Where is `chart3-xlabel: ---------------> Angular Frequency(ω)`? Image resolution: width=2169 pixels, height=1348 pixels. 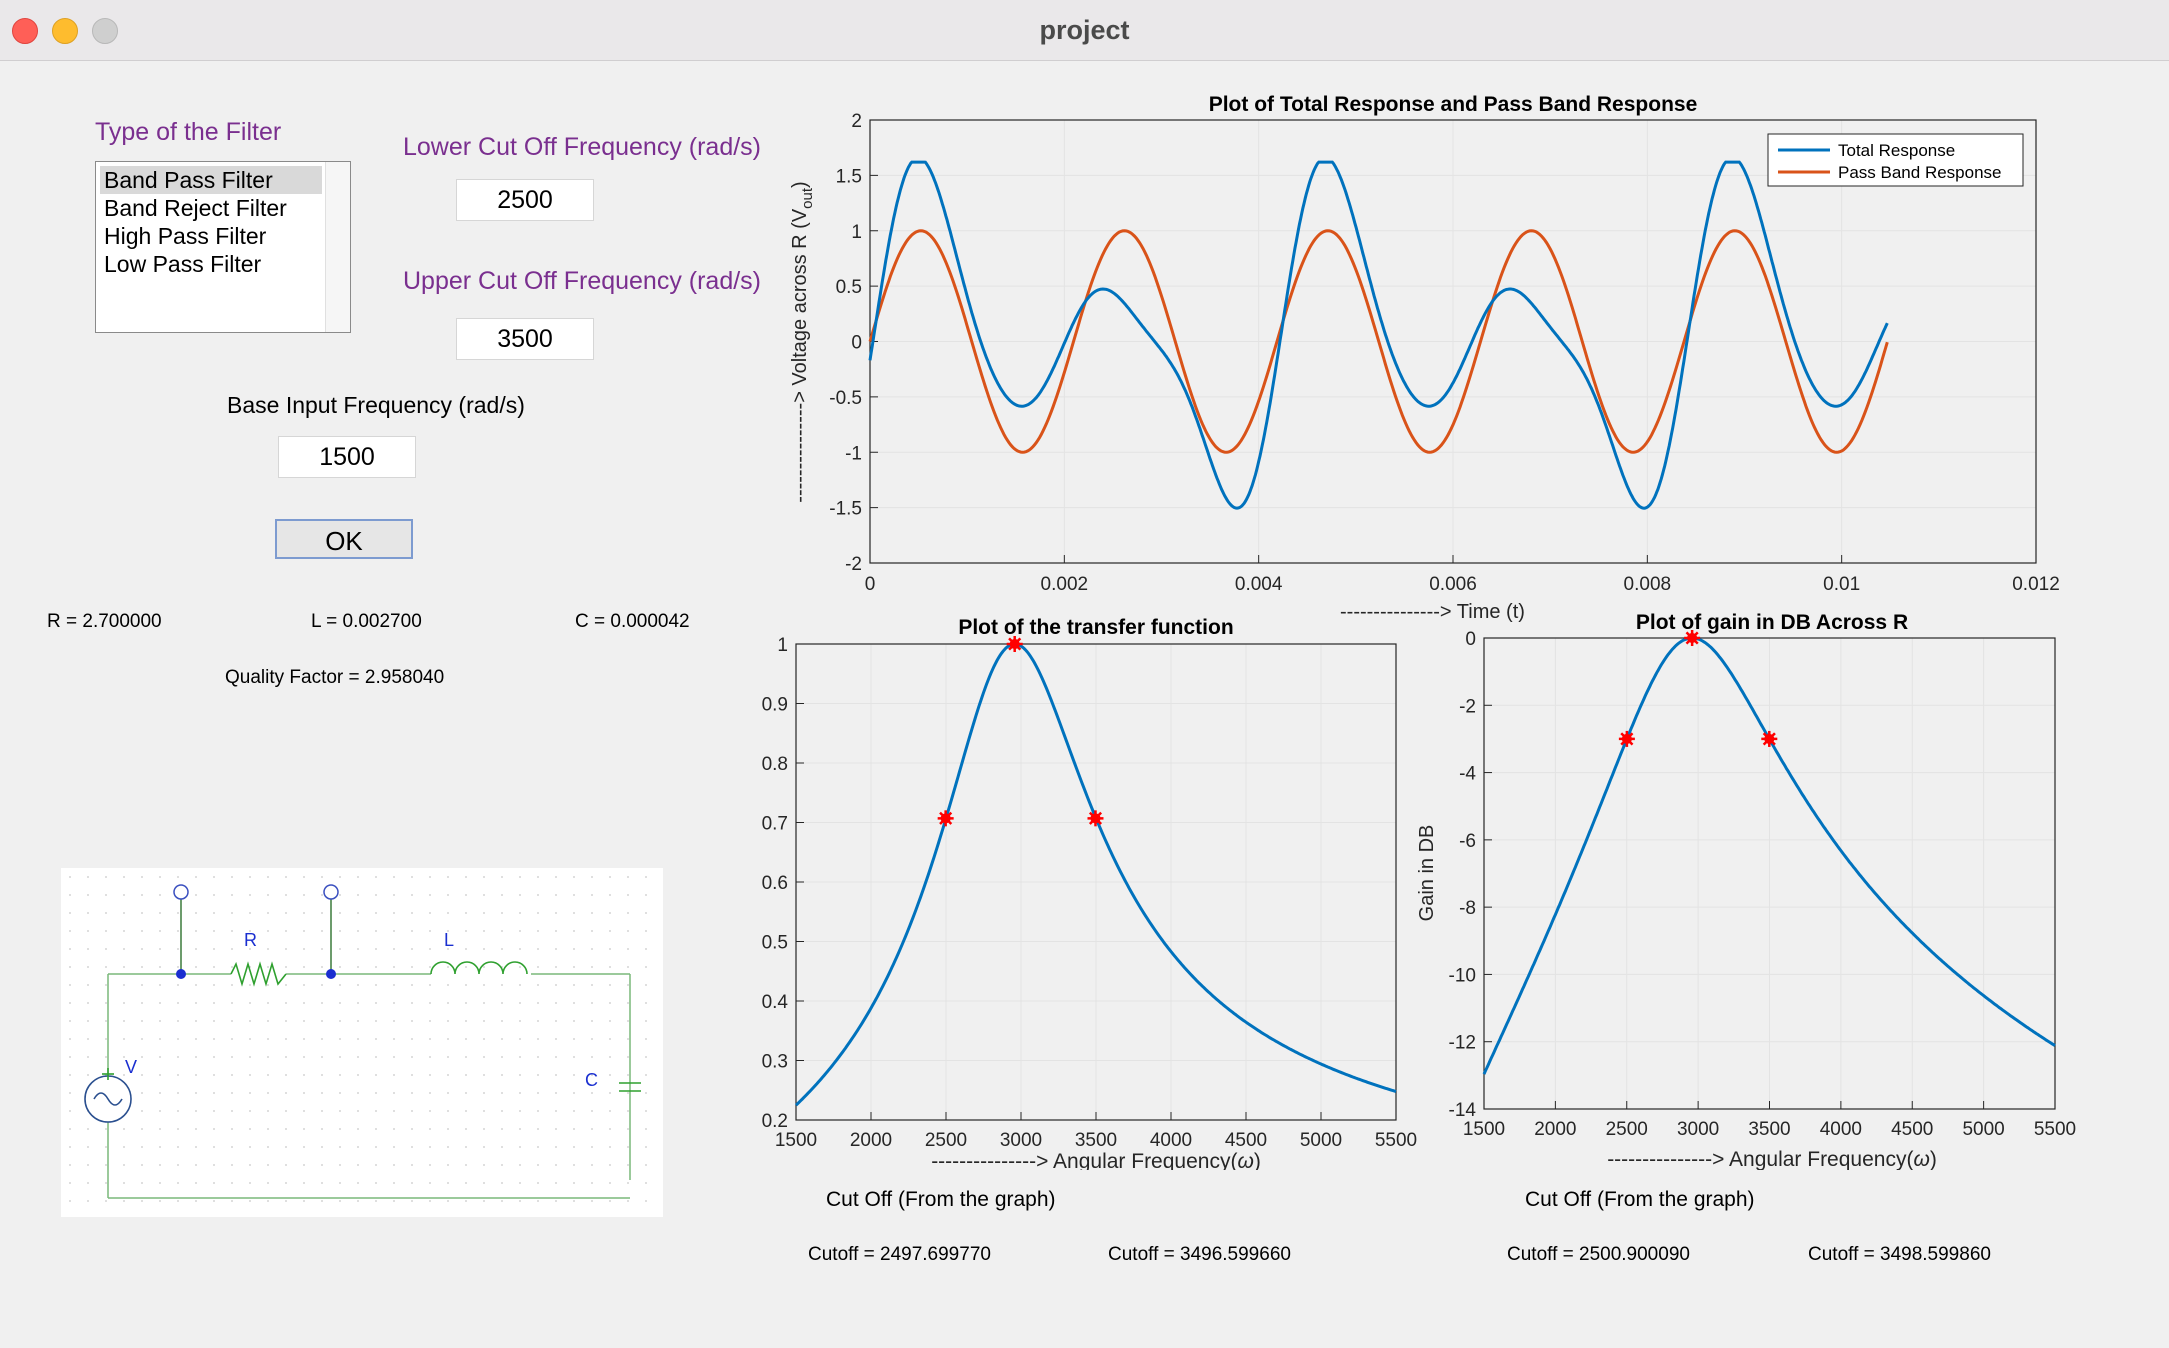 chart3-xlabel: ---------------> Angular Frequency(ω) is located at coordinates (1772, 1159).